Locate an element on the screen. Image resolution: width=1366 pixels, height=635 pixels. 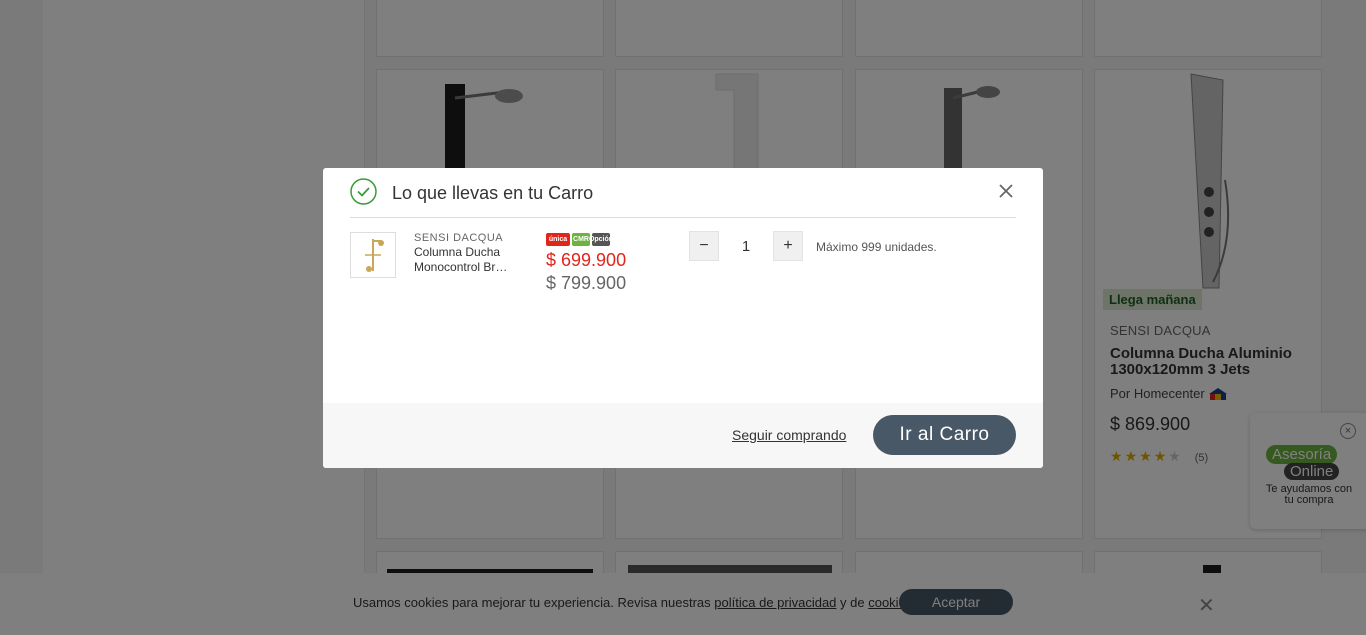
unica-badge: única is located at coordinates (558, 239).